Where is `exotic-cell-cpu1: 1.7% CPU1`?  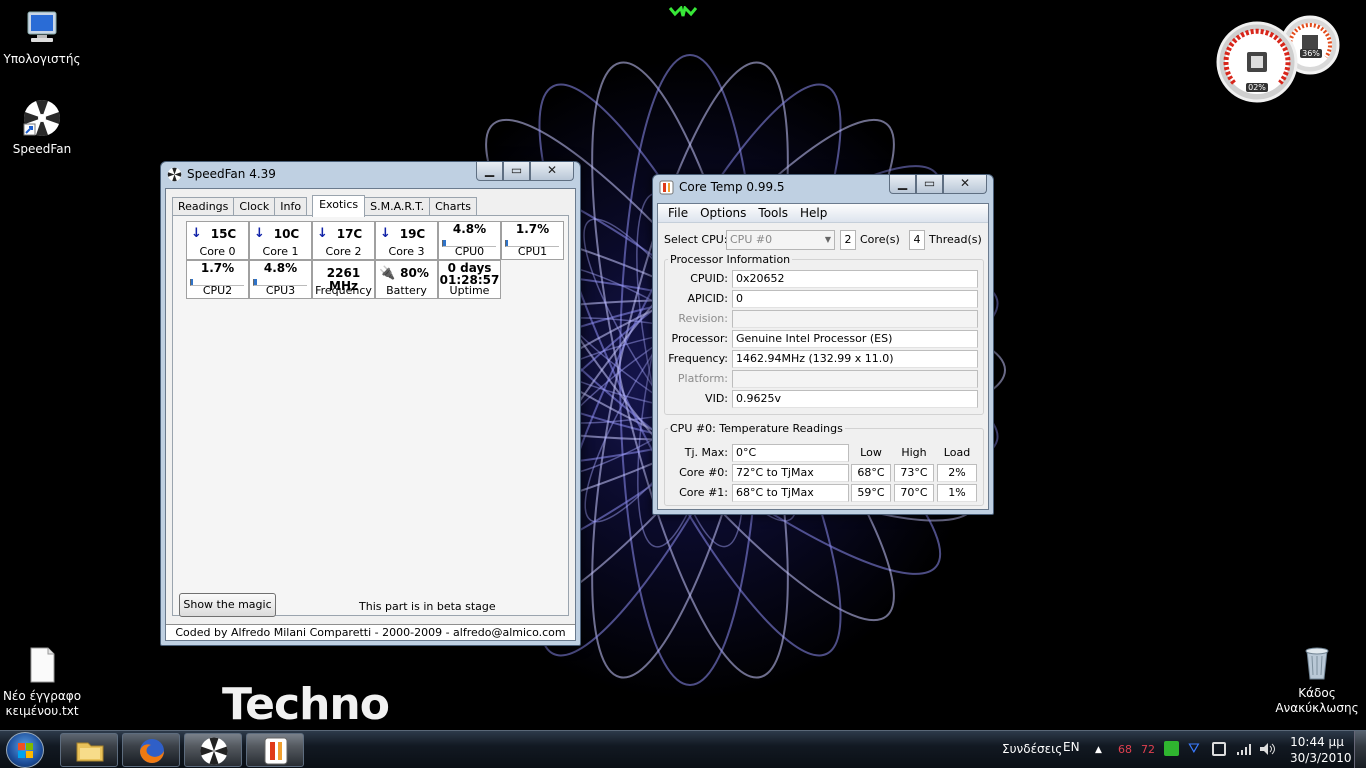 exotic-cell-cpu1: 1.7% CPU1 is located at coordinates (532, 240).